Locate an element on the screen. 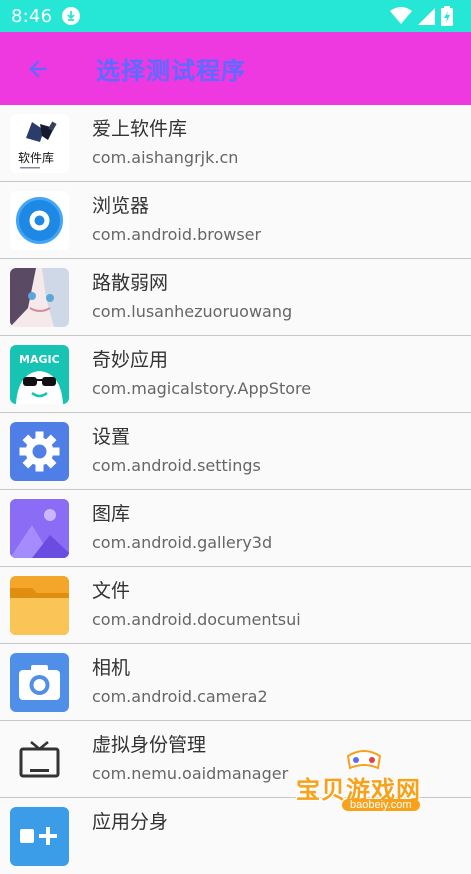 This screenshot has height=874, width=471. arrow-back-icon is located at coordinates (38, 68).